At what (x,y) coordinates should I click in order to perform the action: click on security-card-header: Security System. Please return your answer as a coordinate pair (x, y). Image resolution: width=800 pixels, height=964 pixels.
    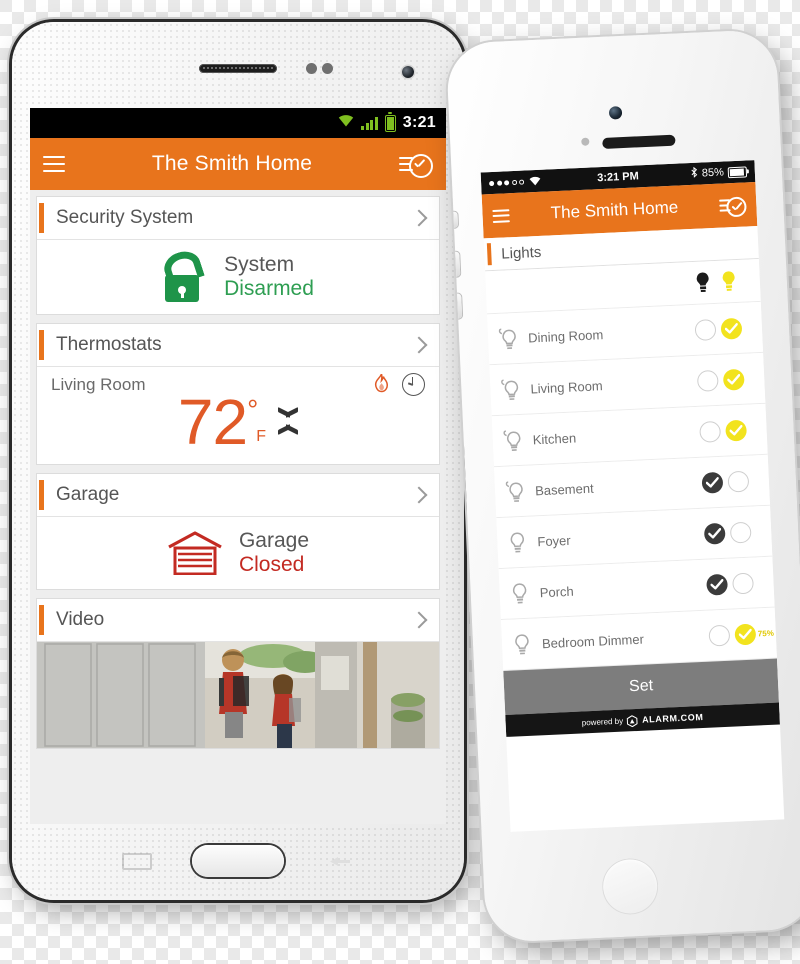
    Looking at the image, I should click on (238, 218).